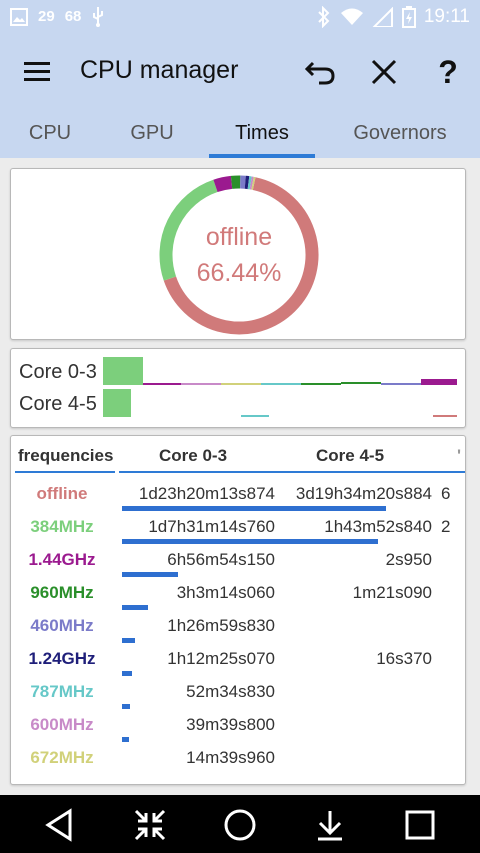  I want to click on frequency-label: 960MHz, so click(62, 592).